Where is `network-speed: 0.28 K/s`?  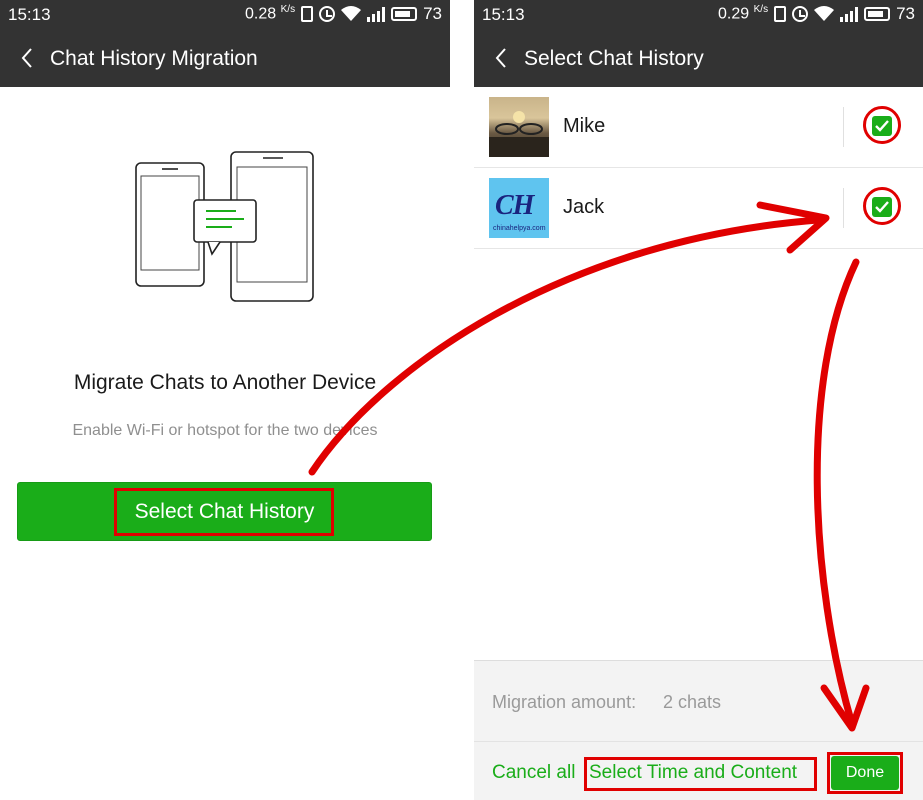 network-speed: 0.28 K/s is located at coordinates (270, 13).